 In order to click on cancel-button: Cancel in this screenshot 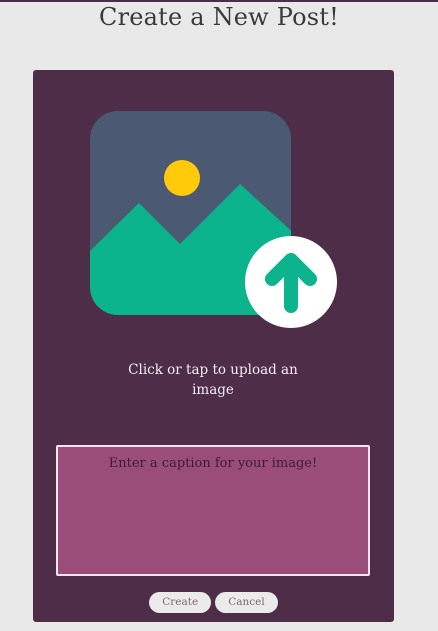, I will do `click(246, 602)`.